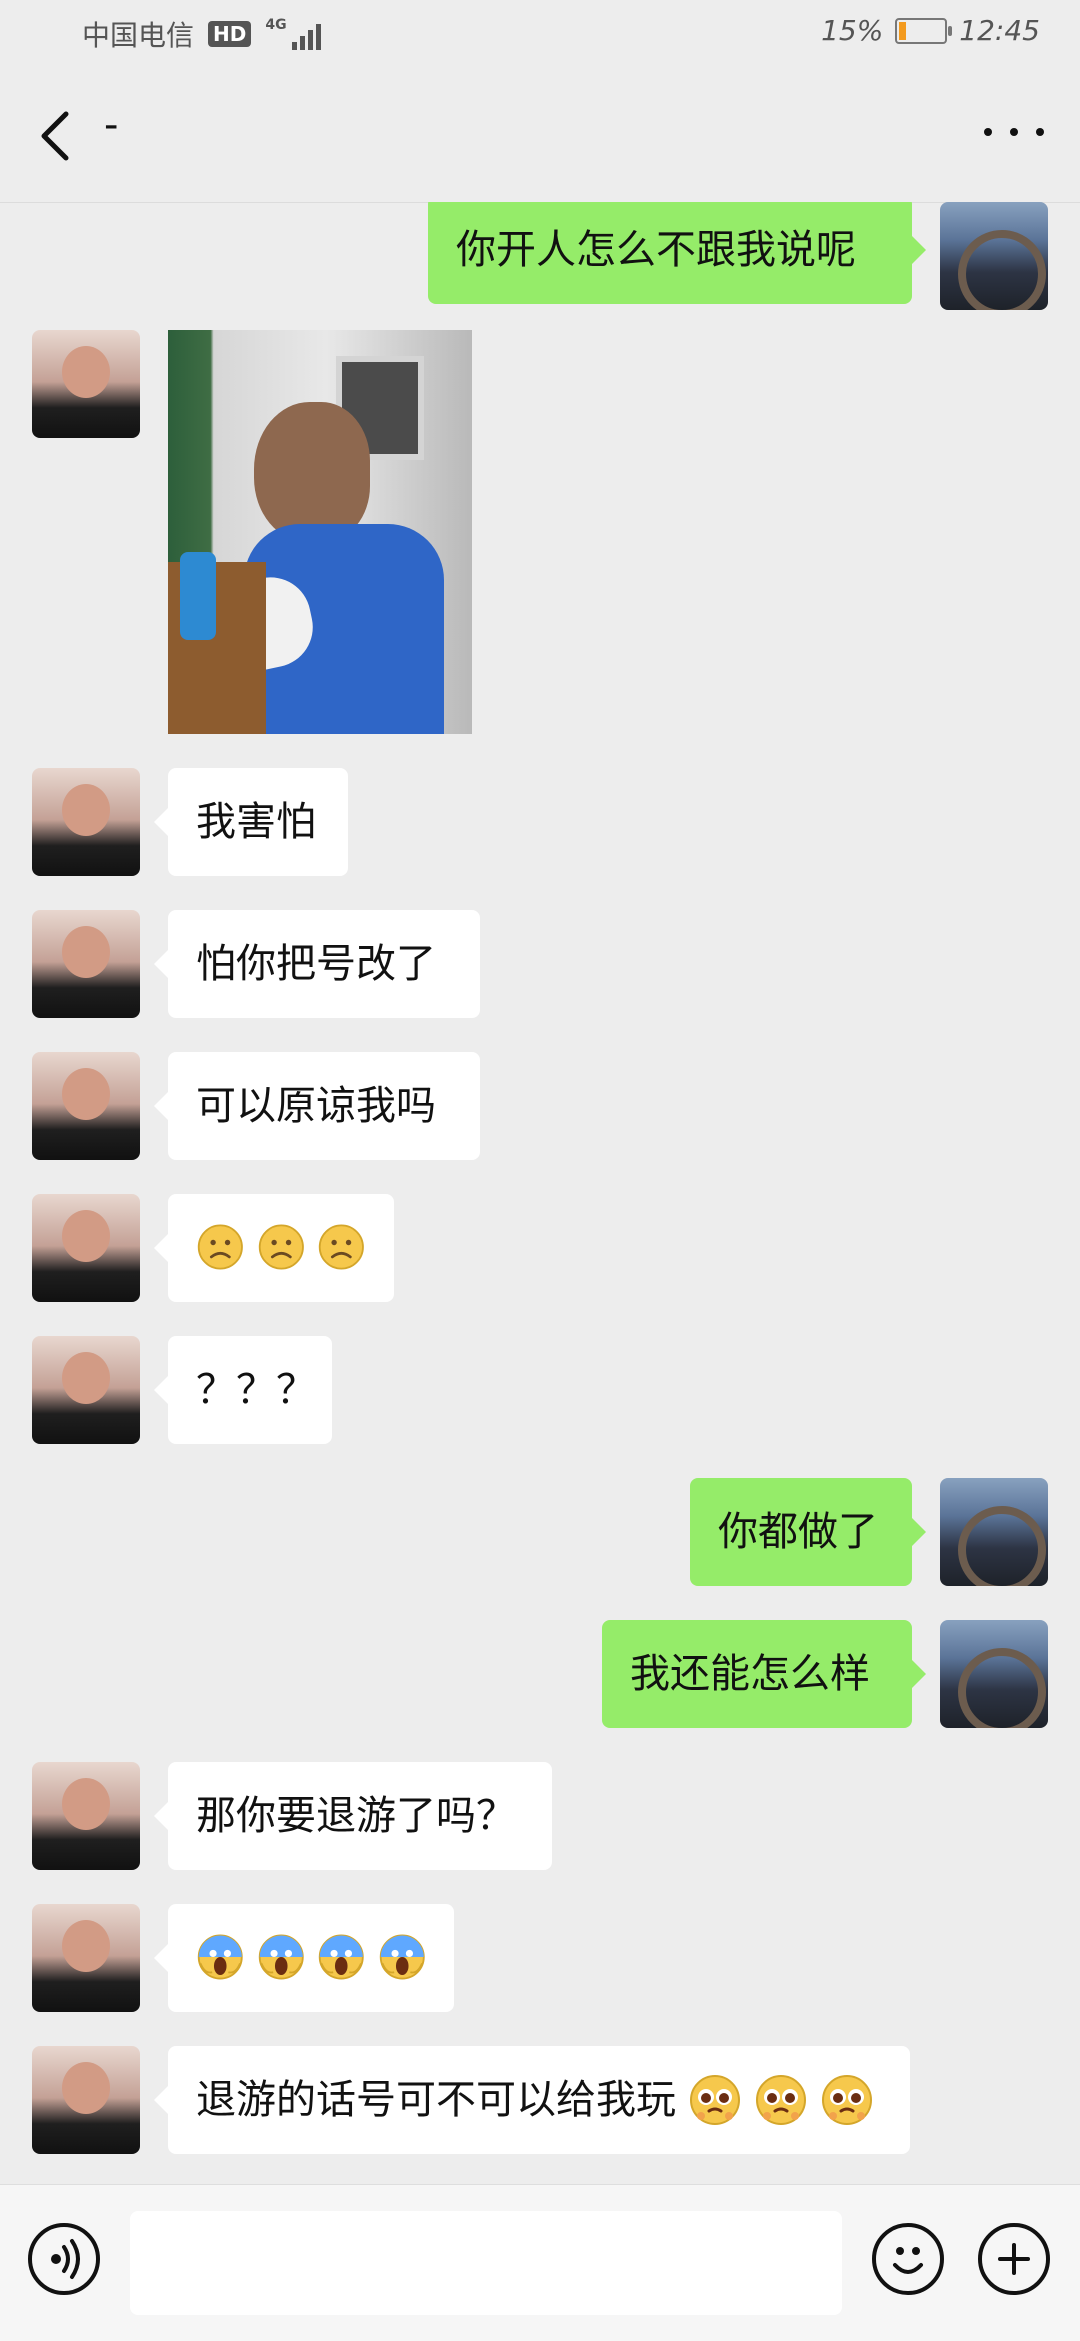 The height and width of the screenshot is (2341, 1080). I want to click on message-text: 你开人怎么不跟我说呢, so click(656, 250).